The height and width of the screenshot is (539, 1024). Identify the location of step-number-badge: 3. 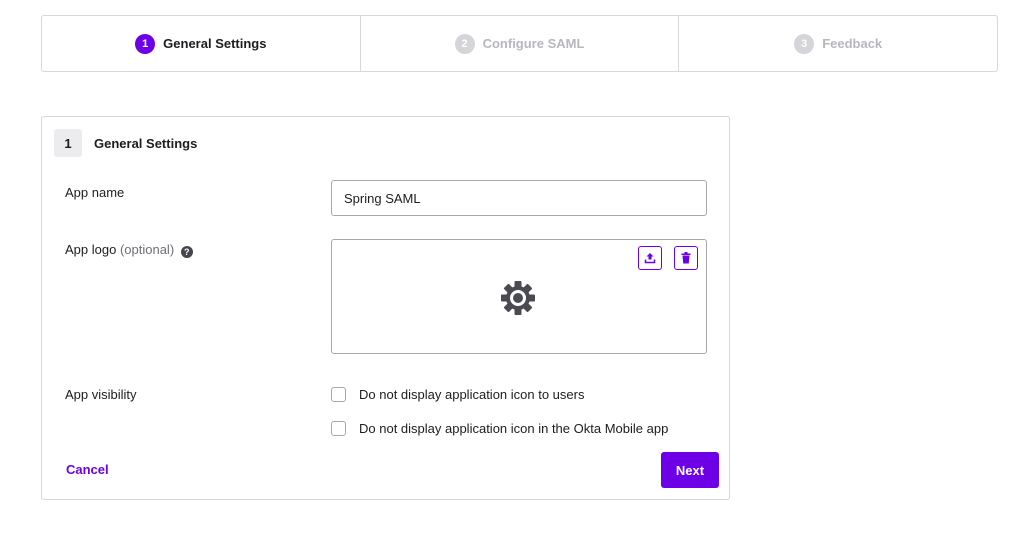
(804, 43).